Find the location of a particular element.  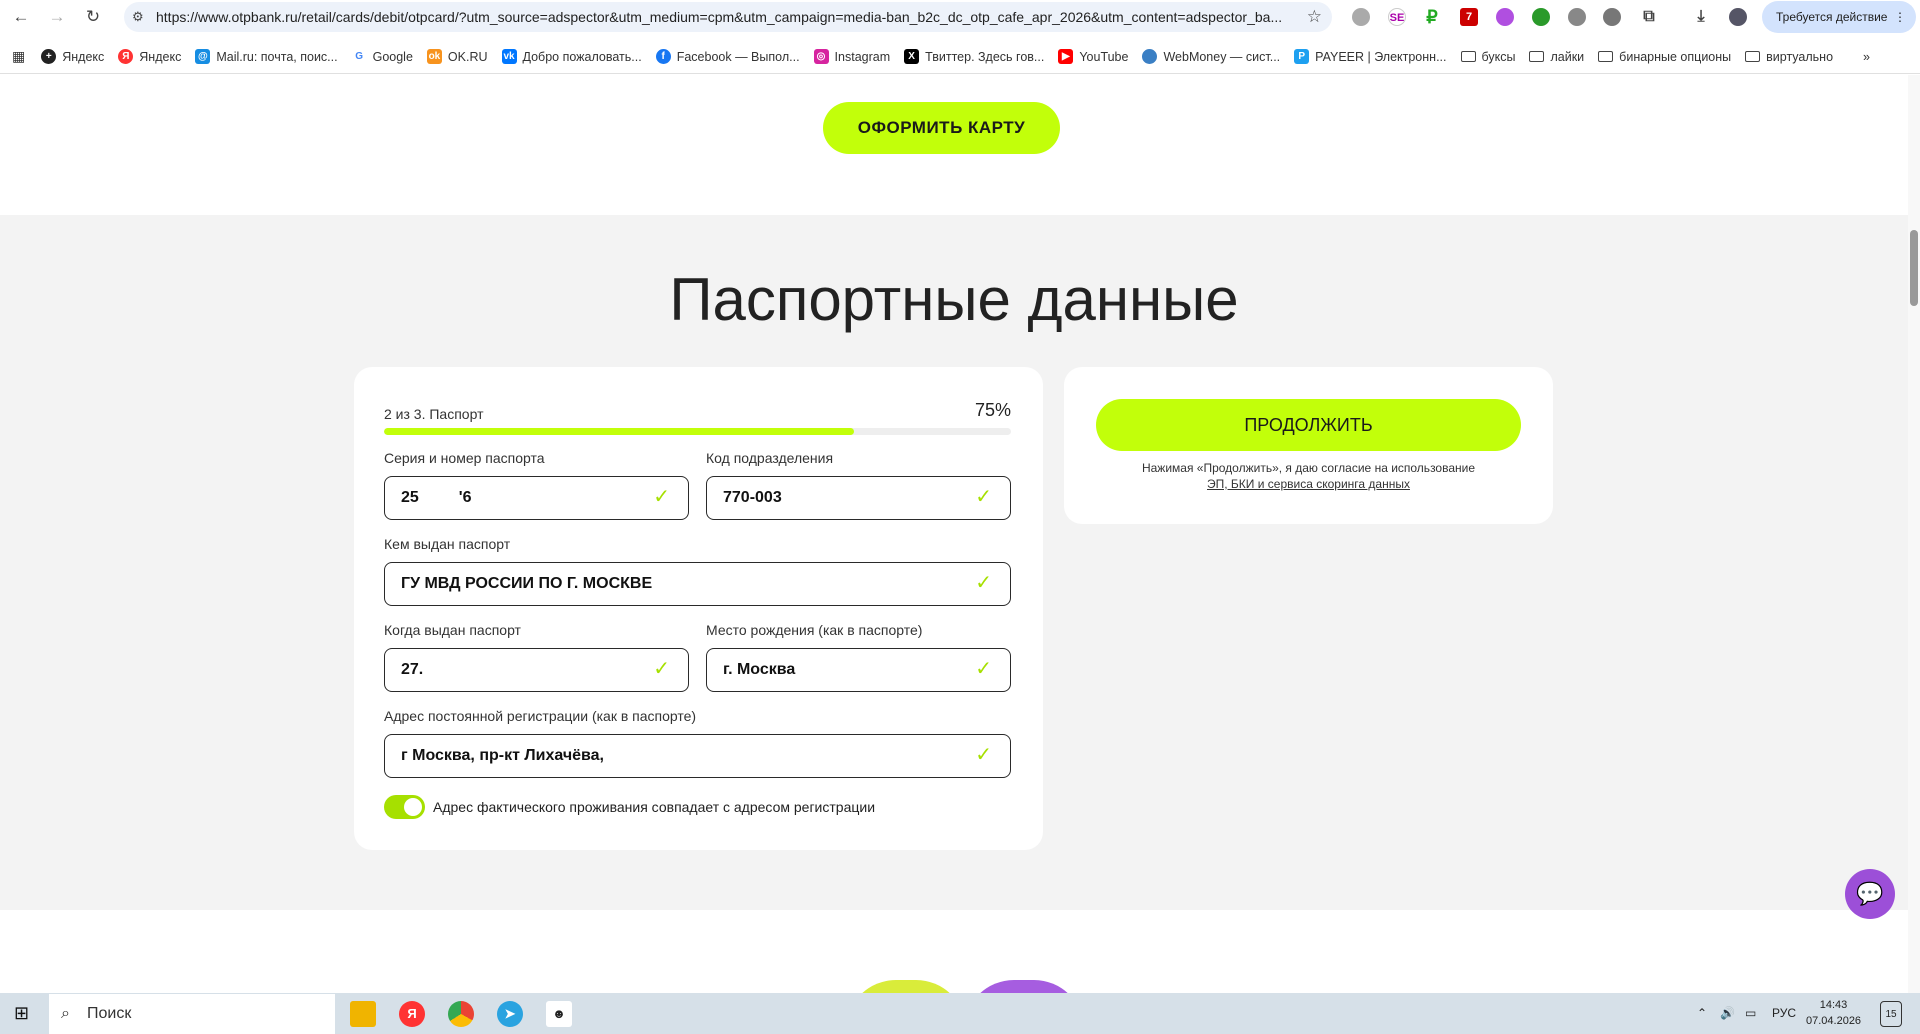

issue-date-label: Когда выдан паспорт is located at coordinates (452, 630).